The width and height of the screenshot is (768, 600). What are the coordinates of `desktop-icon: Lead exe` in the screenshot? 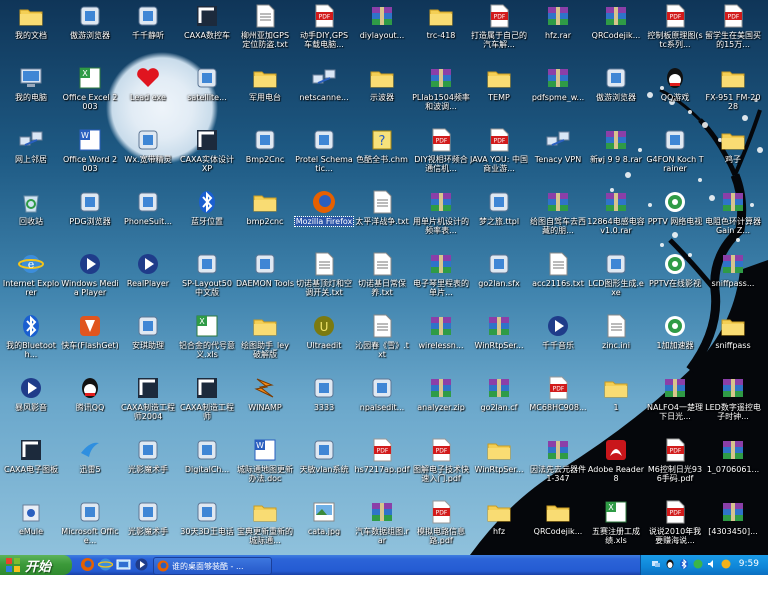 It's located at (148, 93).